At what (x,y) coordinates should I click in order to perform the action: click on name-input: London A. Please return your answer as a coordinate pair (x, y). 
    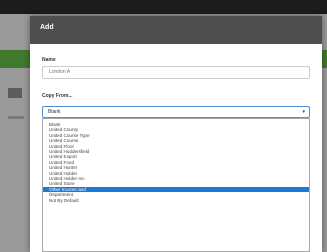
    Looking at the image, I should click on (176, 72).